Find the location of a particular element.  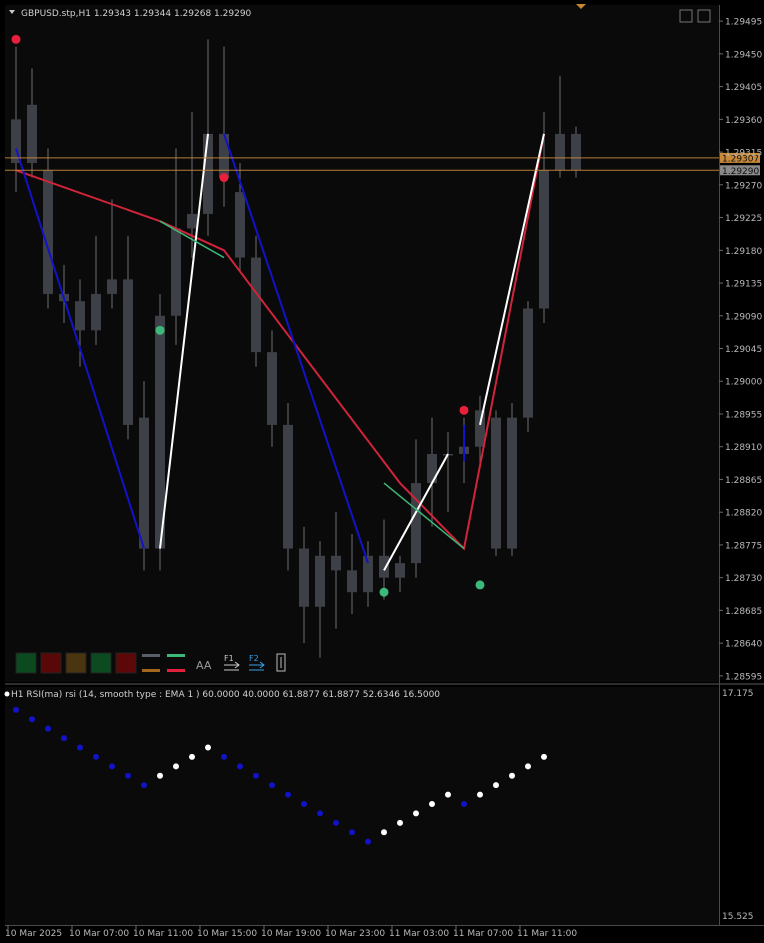

price-axis-label: 1.29360 is located at coordinates (743, 121).